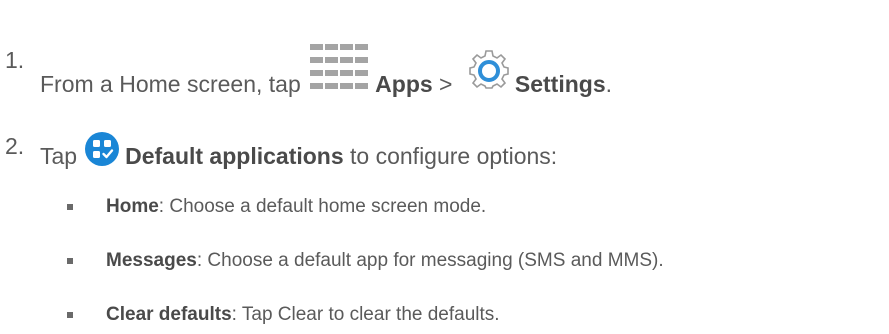 The width and height of the screenshot is (889, 334). Describe the element at coordinates (59, 156) in the screenshot. I see `step-text-before: Tap` at that location.